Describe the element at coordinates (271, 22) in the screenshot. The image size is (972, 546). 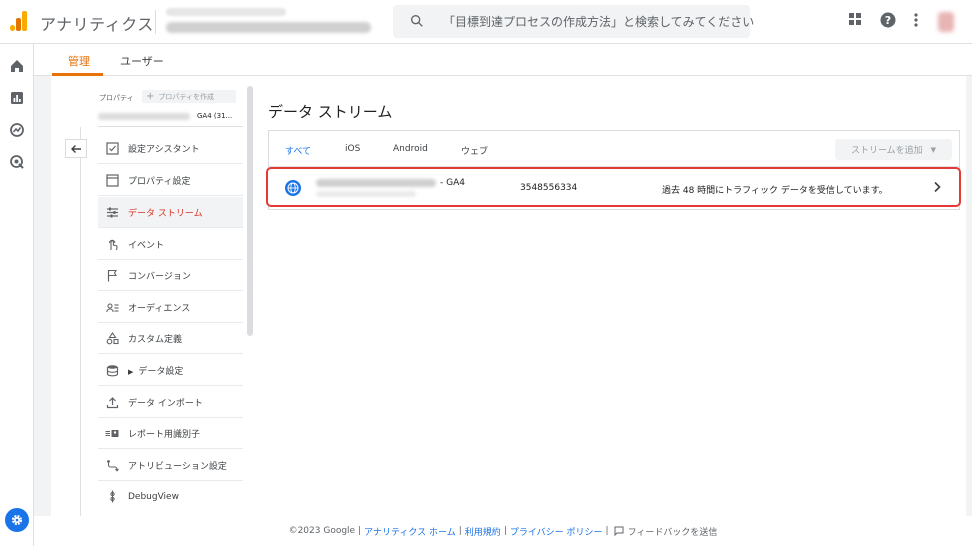
I see `account-selector` at that location.